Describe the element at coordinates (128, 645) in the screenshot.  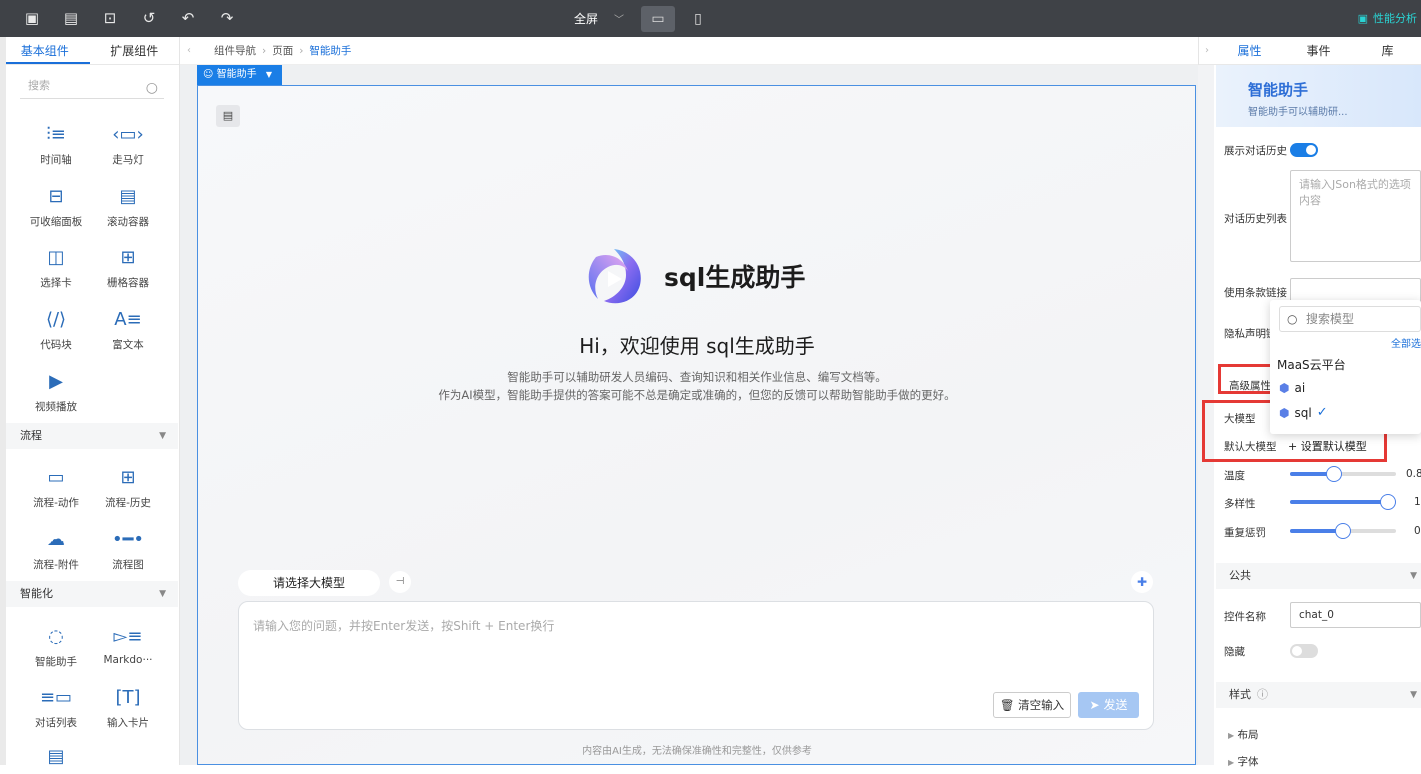
I see `component-markdown: ▻≡ Markdo···` at that location.